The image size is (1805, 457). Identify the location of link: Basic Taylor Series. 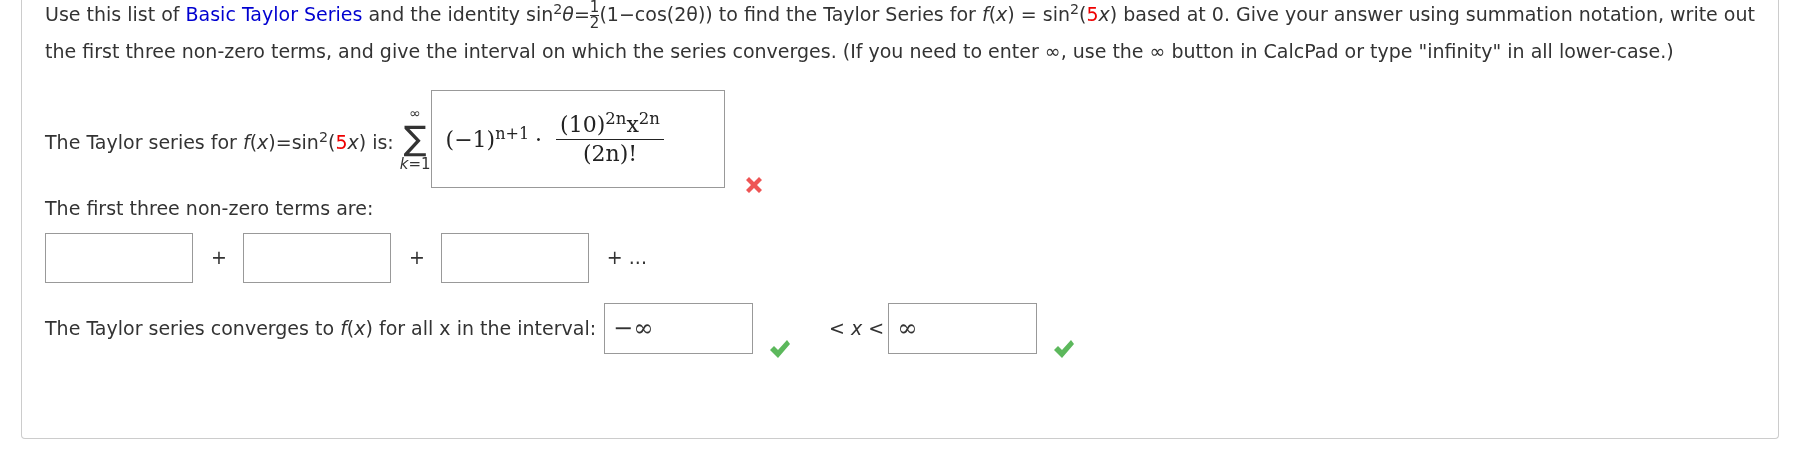
(274, 14).